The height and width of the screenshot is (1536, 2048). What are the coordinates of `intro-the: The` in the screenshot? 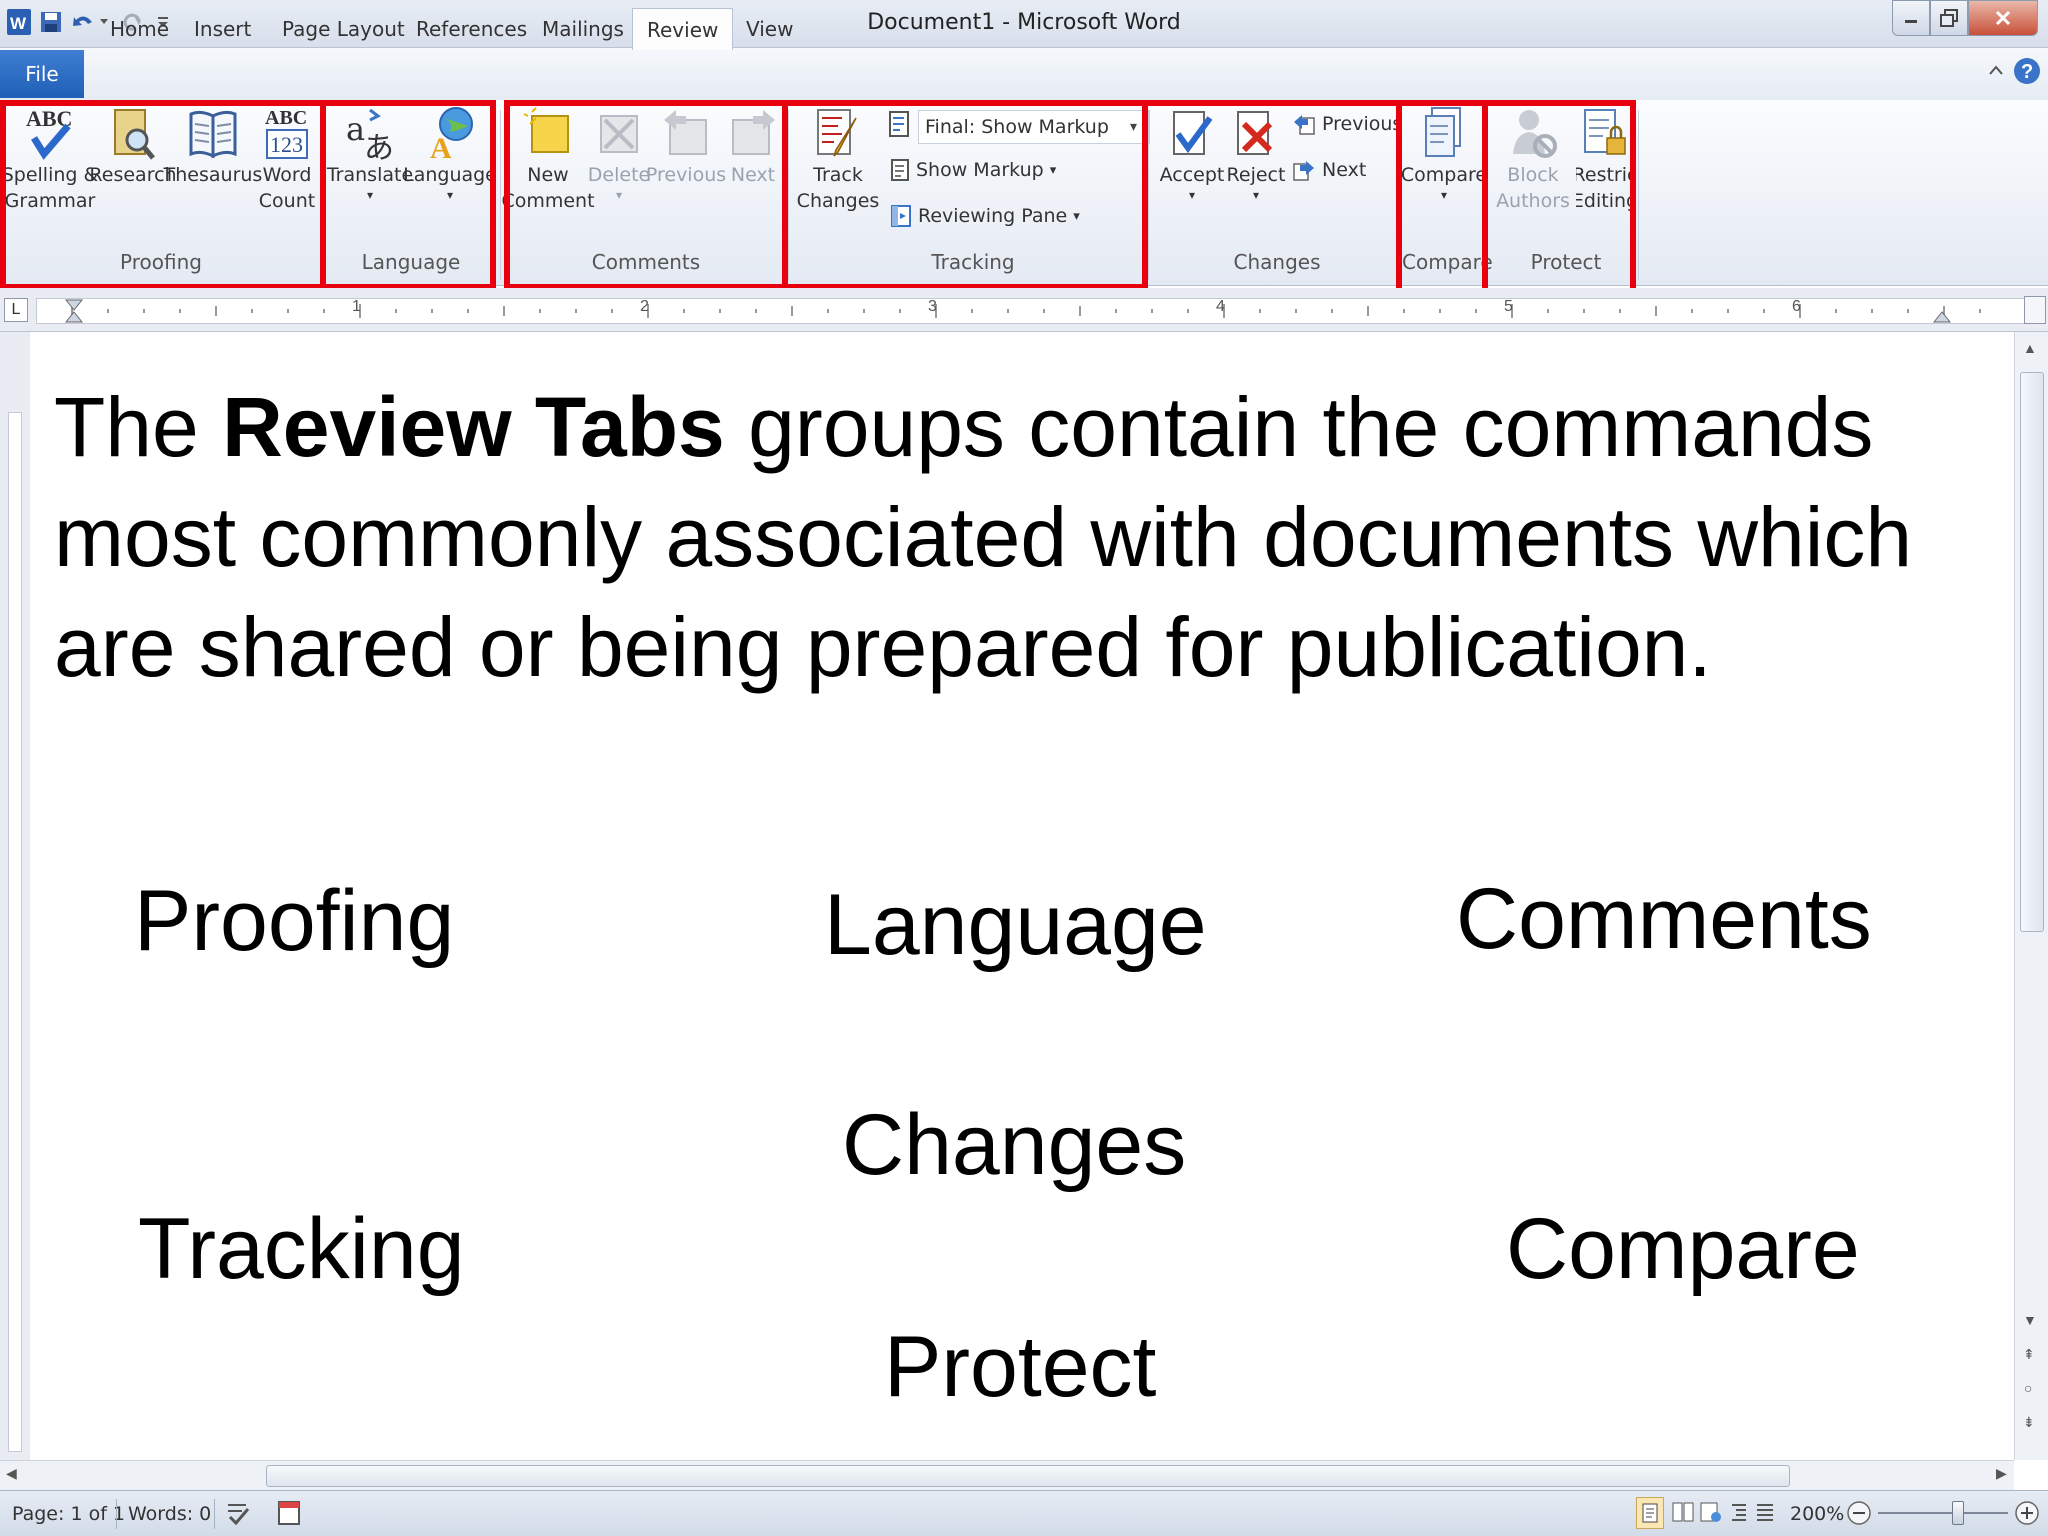 It's located at (126, 427).